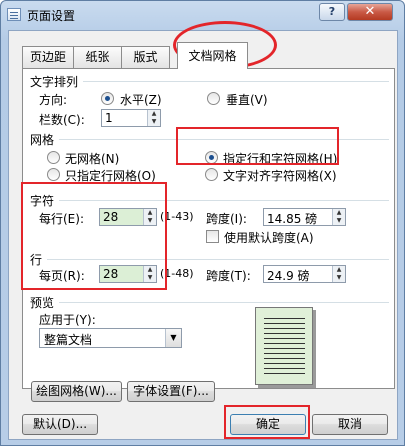  I want to click on snap-to-chars-radio, so click(211, 174).